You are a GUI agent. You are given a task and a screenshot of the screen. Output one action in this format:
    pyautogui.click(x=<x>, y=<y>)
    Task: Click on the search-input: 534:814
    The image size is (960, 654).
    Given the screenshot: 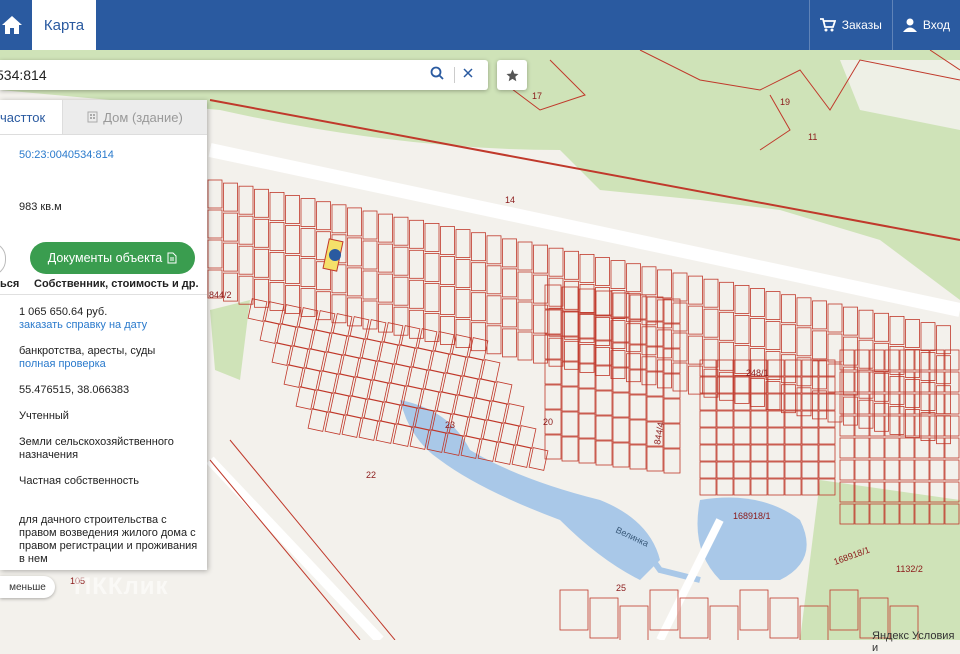 What is the action you would take?
    pyautogui.click(x=23, y=75)
    